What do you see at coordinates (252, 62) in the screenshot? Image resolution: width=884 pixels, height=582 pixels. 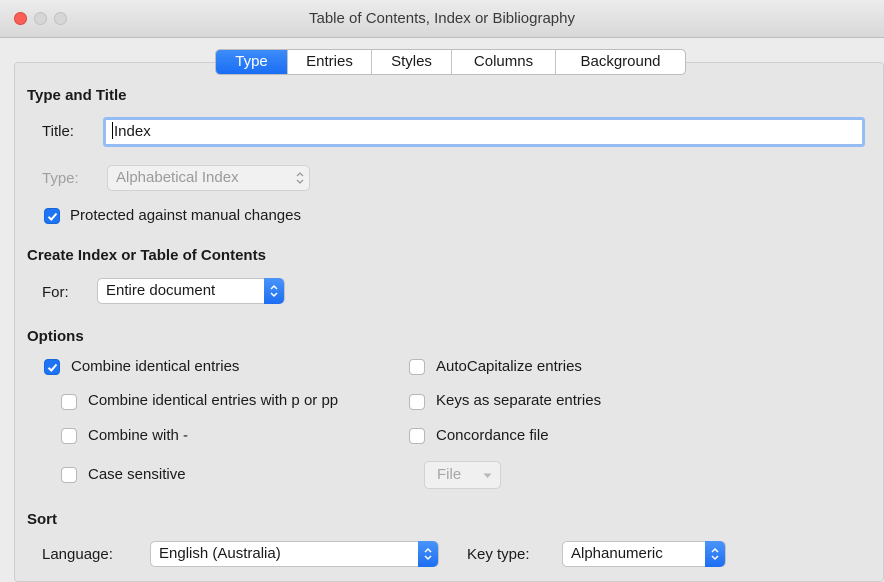 I see `tab-type: Type` at bounding box center [252, 62].